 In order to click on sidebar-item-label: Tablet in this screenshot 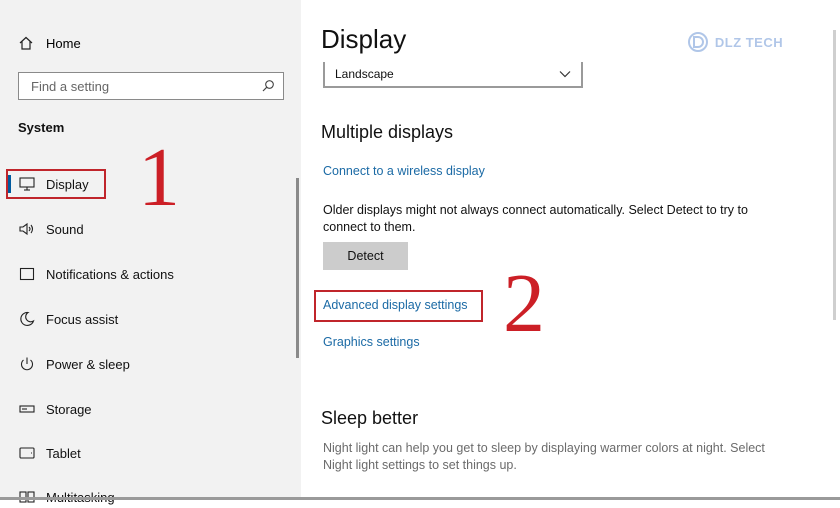, I will do `click(63, 453)`.